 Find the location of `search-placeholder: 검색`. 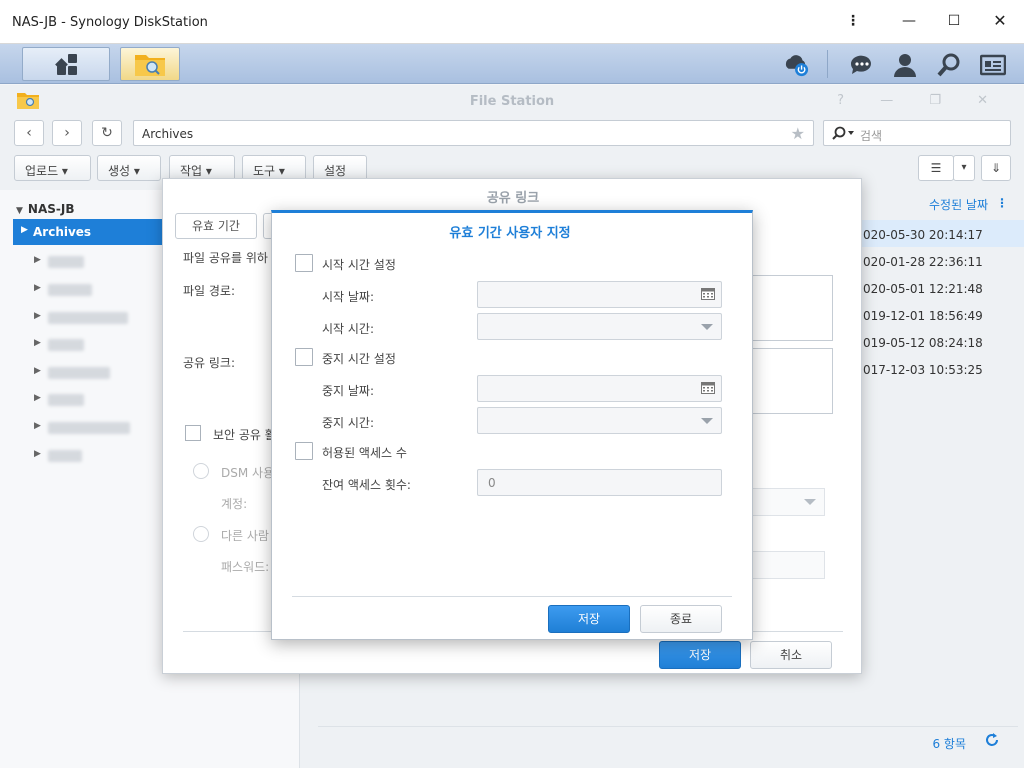

search-placeholder: 검색 is located at coordinates (871, 136).